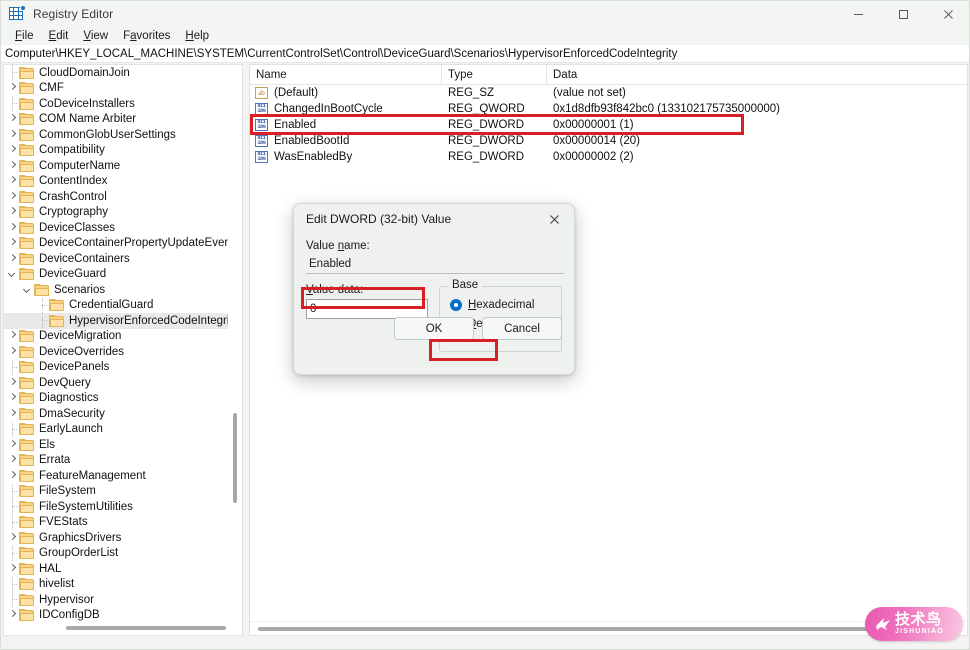  I want to click on ok-button: OK, so click(434, 328).